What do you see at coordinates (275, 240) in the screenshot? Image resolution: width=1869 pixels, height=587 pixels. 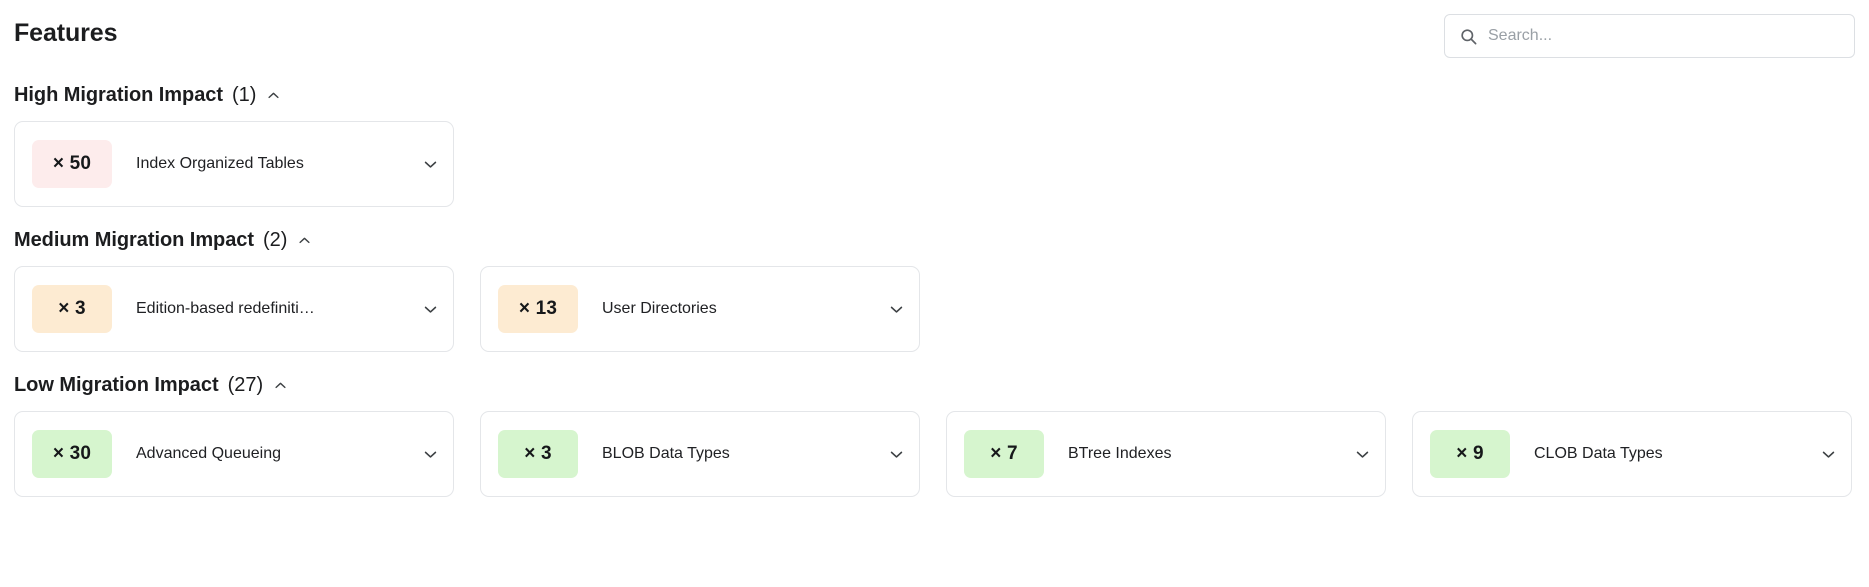 I see `section-count: (2)` at bounding box center [275, 240].